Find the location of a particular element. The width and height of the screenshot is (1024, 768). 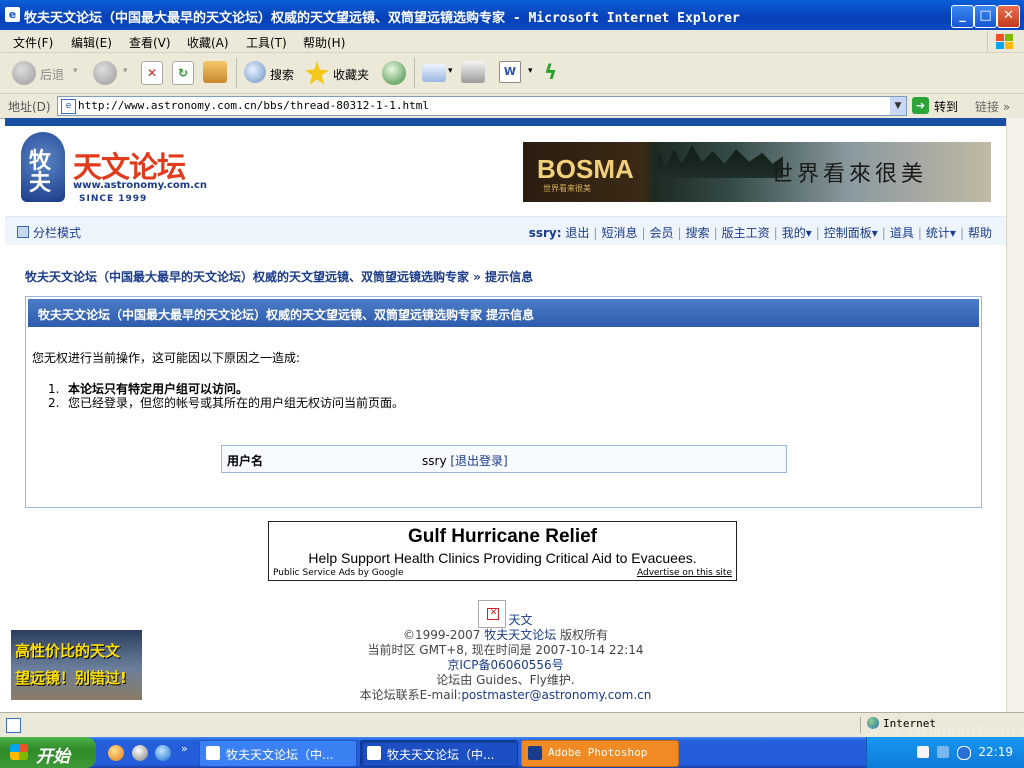

network-tray-icon is located at coordinates (943, 752).